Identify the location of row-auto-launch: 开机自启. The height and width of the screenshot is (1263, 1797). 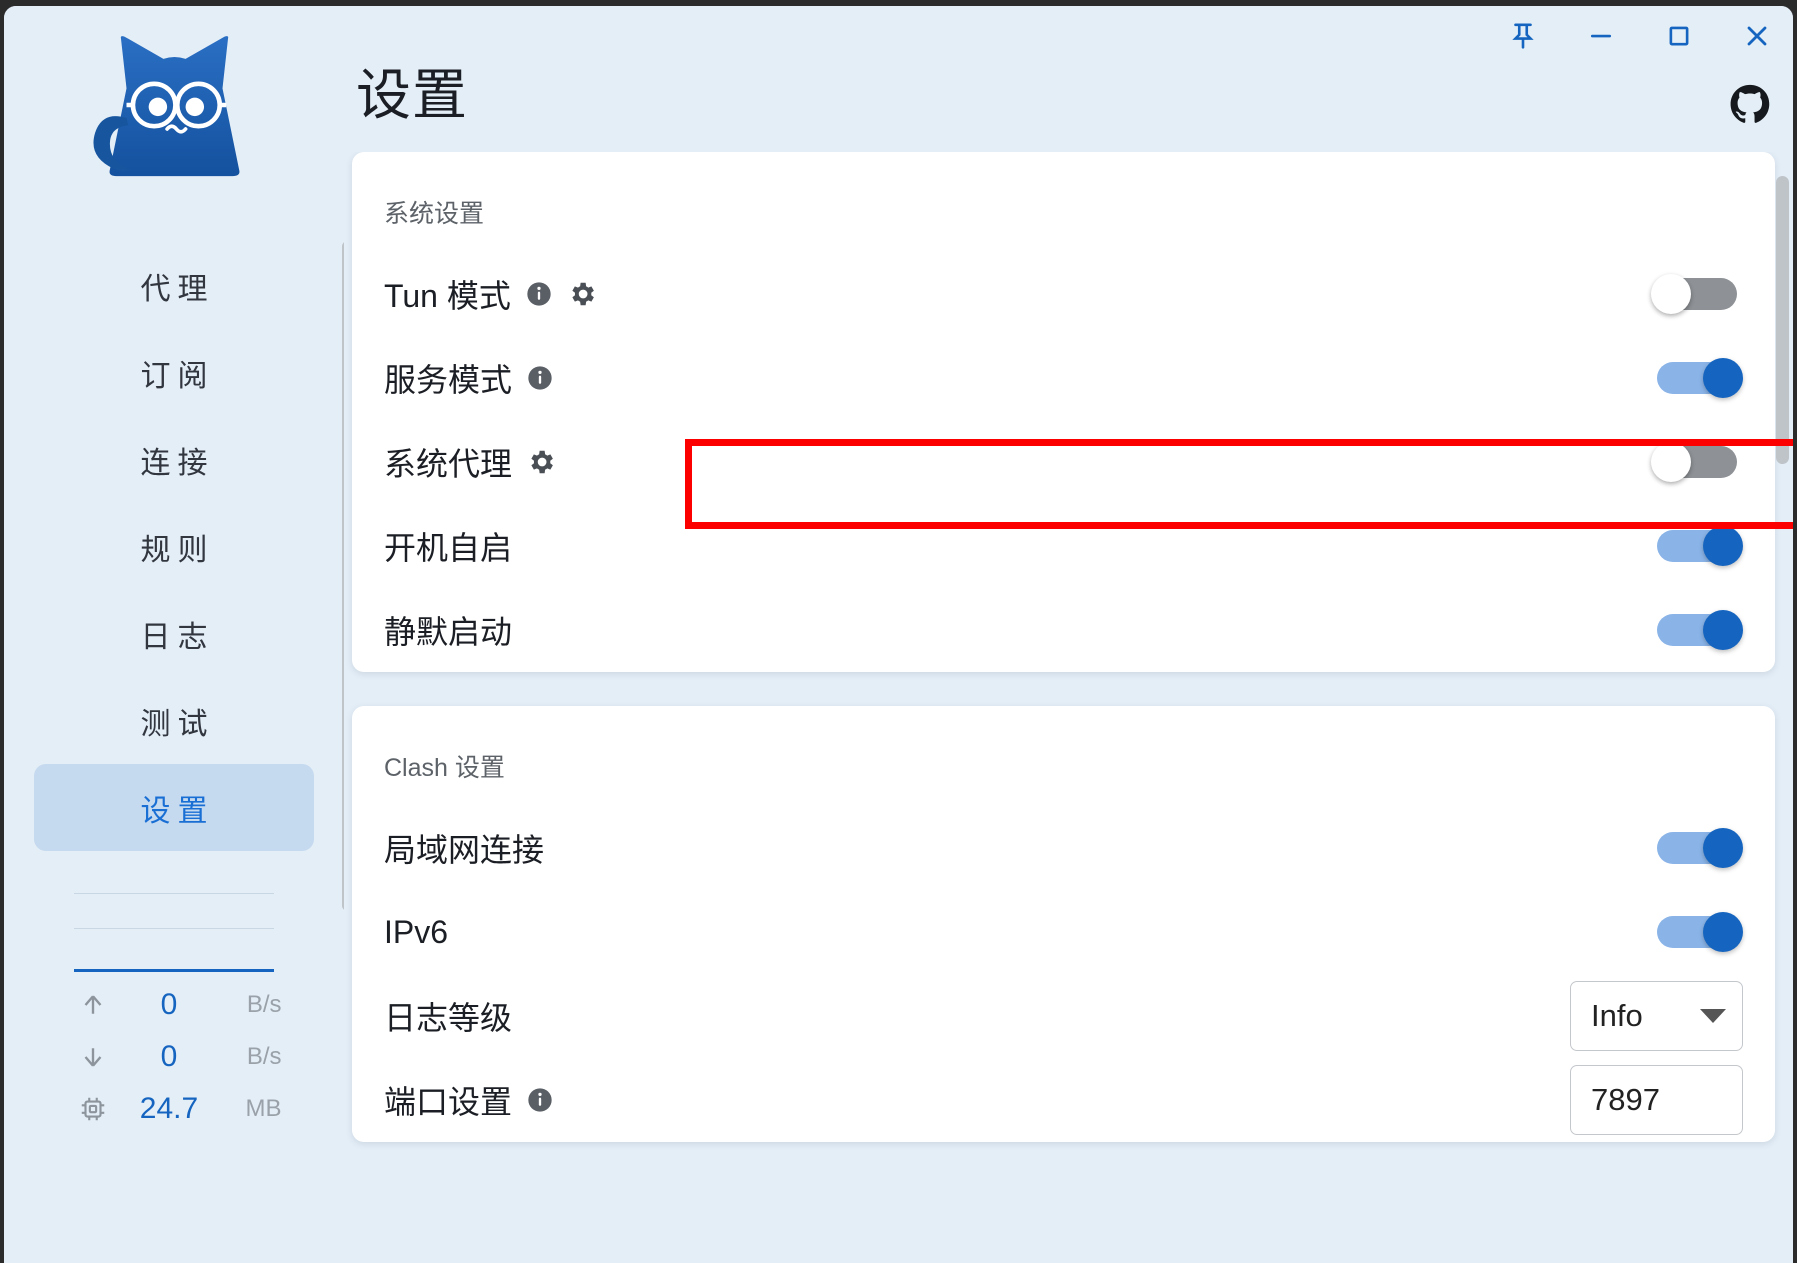
(1063, 546).